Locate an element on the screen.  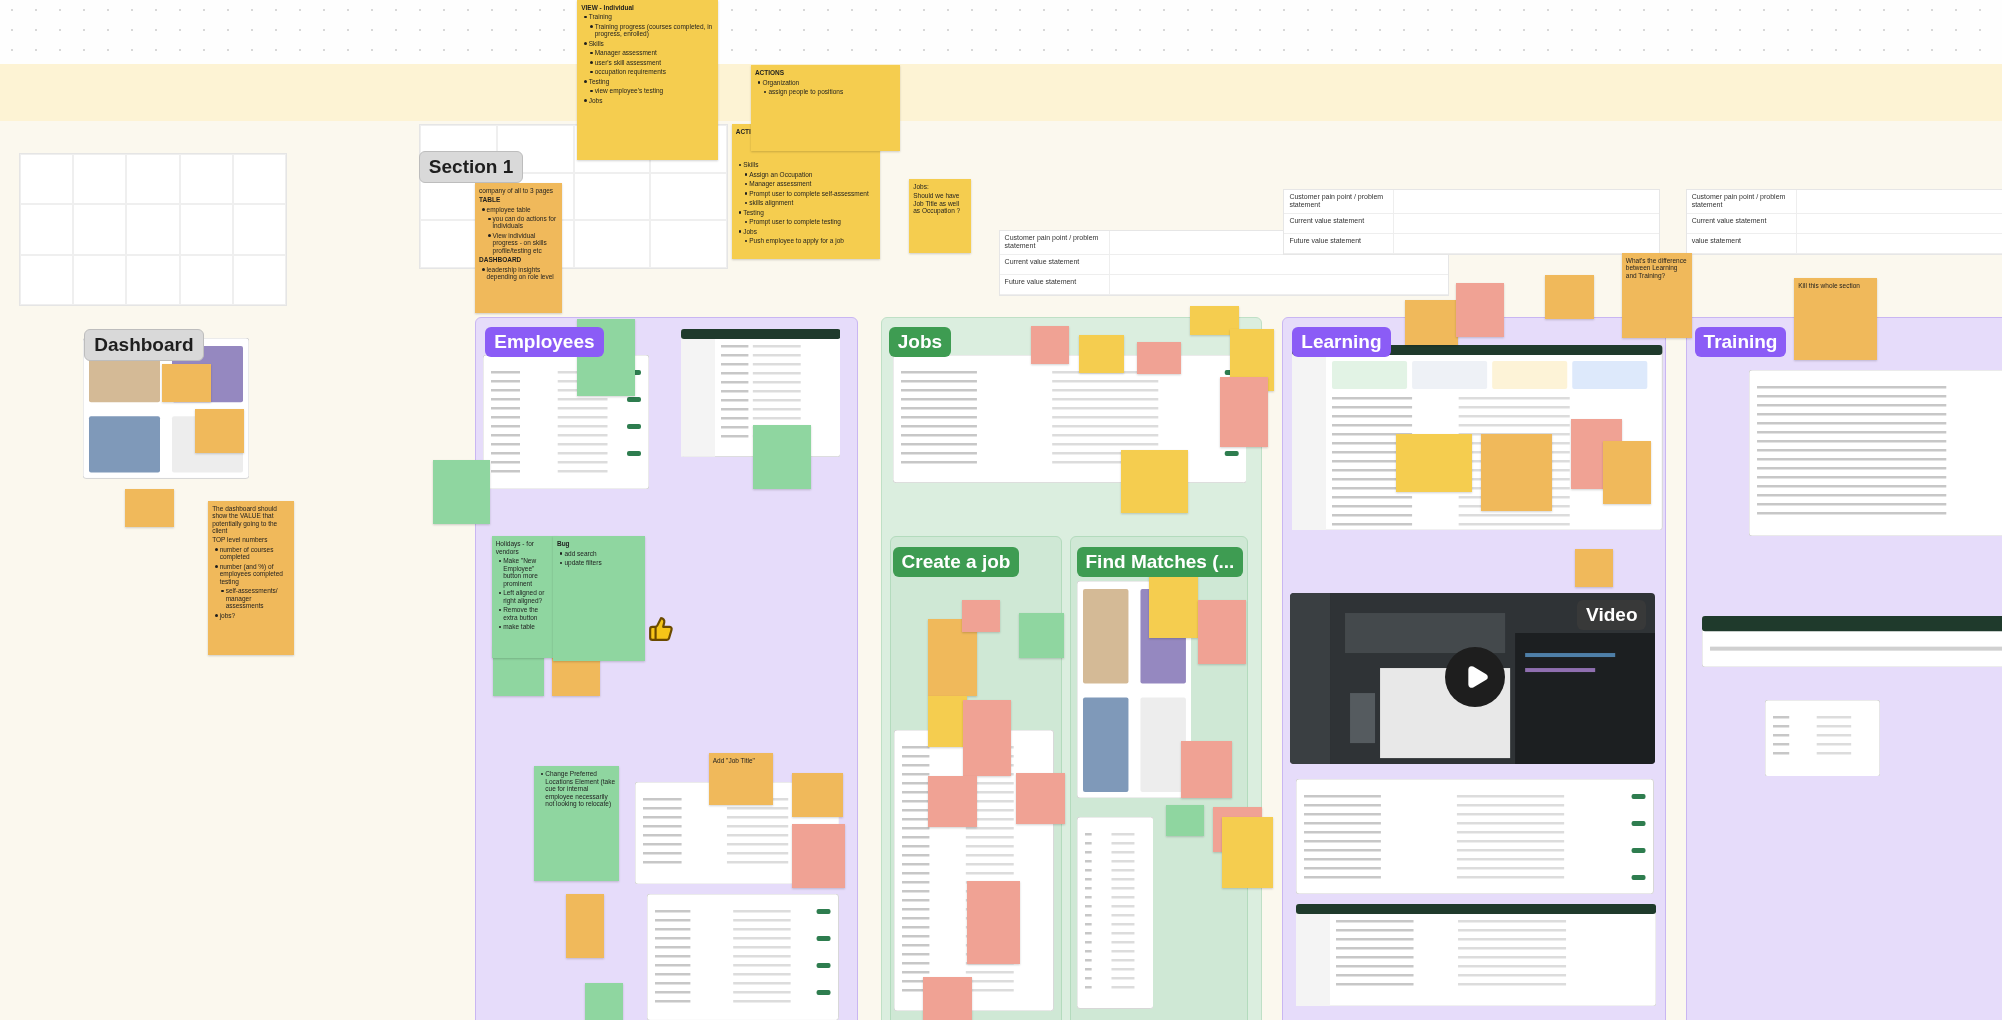
section-label: Video is located at coordinates (1612, 615).